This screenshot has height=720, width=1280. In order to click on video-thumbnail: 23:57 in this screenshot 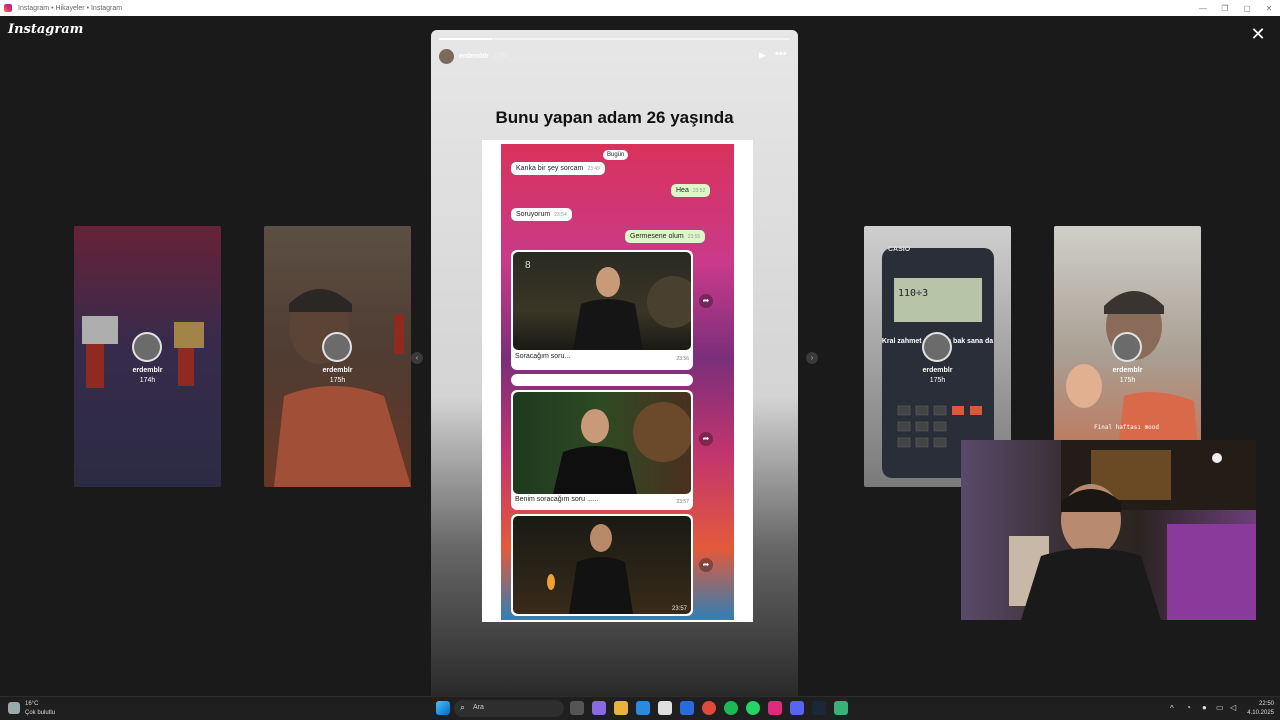, I will do `click(602, 565)`.